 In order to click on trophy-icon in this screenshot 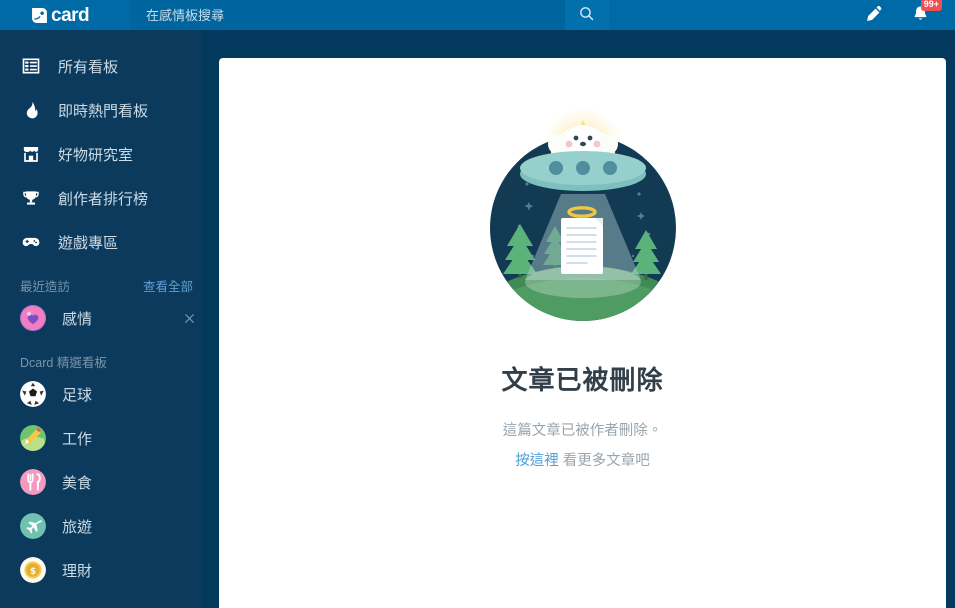, I will do `click(31, 198)`.